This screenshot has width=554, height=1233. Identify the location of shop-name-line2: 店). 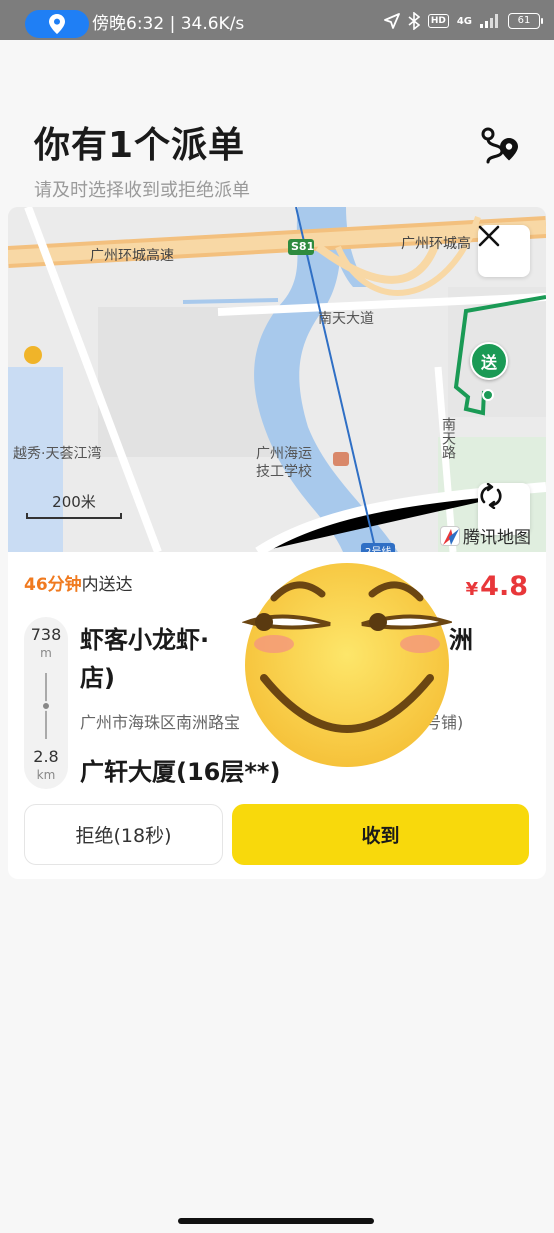
(97, 678).